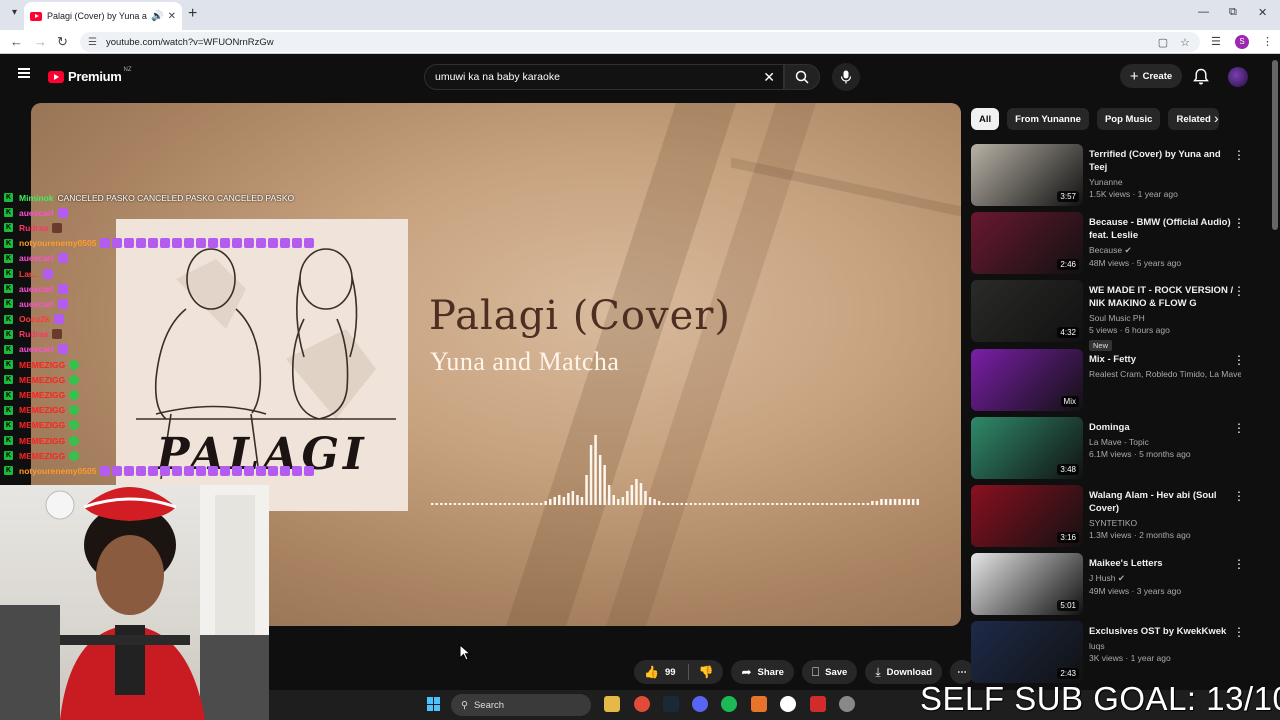  Describe the element at coordinates (802, 77) in the screenshot. I see `search-button` at that location.